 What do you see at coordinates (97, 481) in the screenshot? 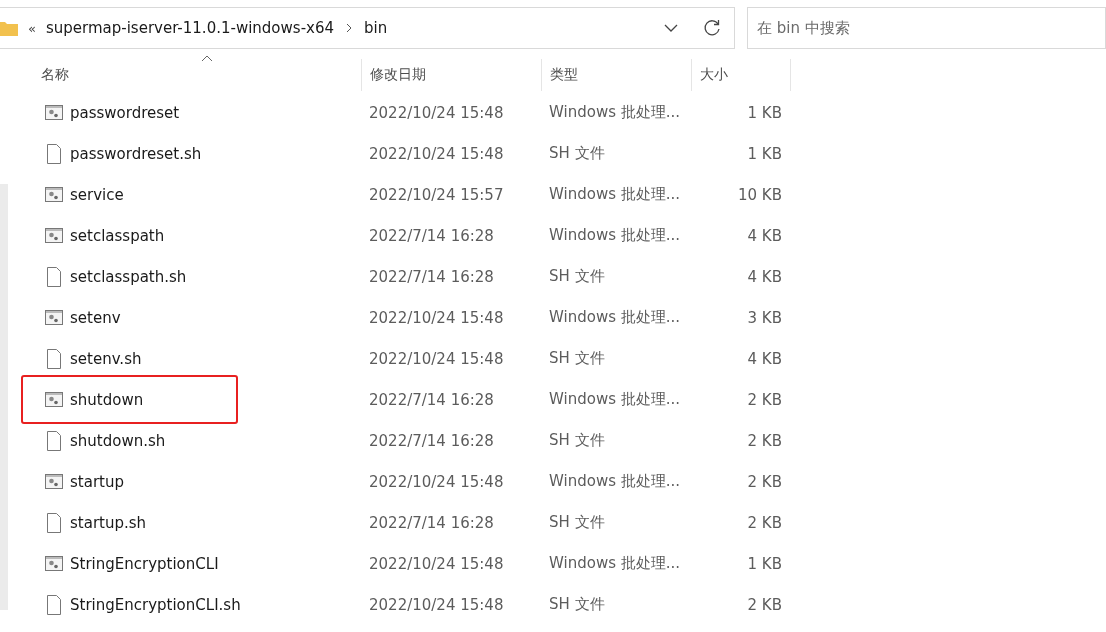
I see `file-name: startup` at bounding box center [97, 481].